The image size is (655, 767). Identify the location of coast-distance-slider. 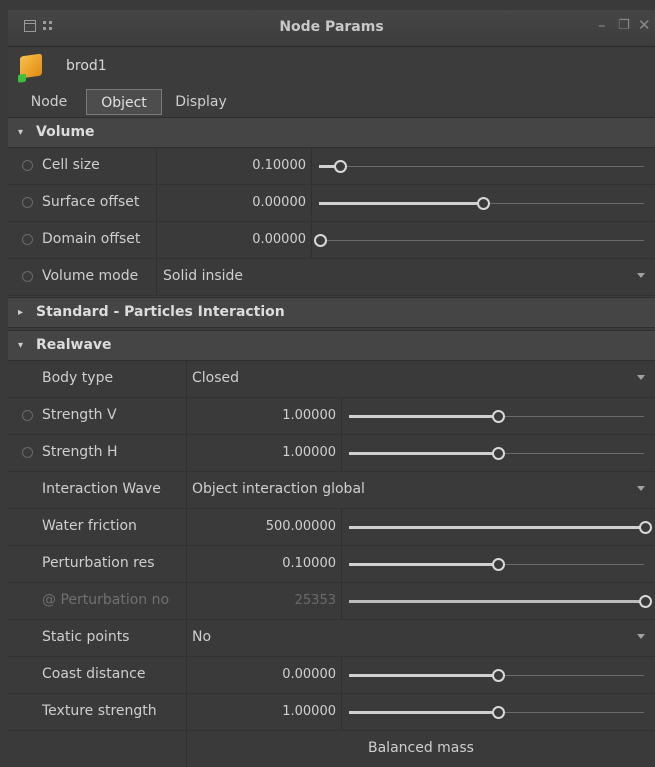
(496, 675).